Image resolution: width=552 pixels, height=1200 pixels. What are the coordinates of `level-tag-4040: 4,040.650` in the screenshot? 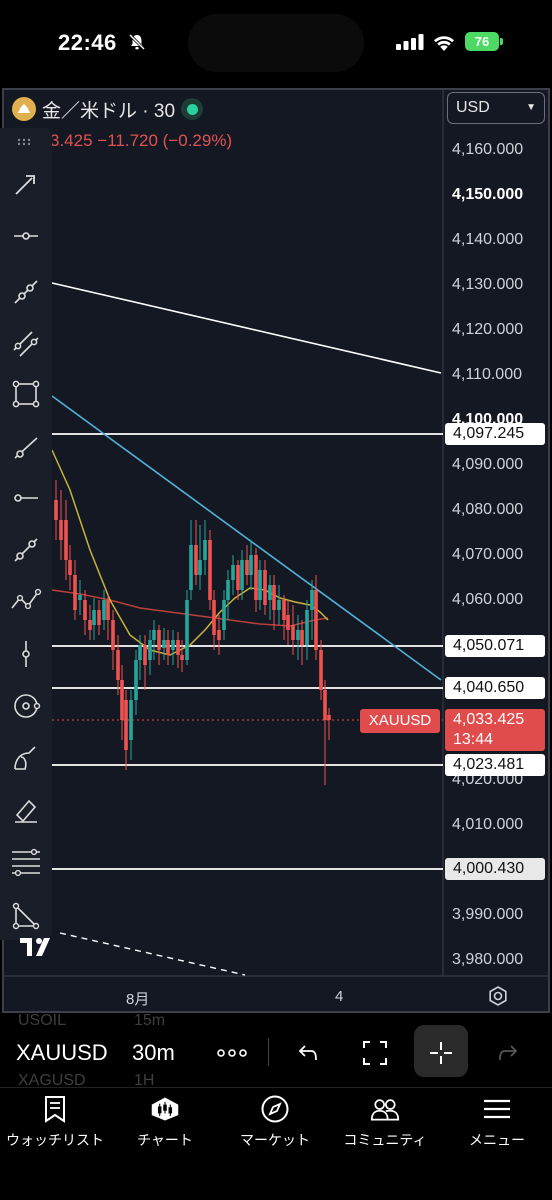 It's located at (495, 688).